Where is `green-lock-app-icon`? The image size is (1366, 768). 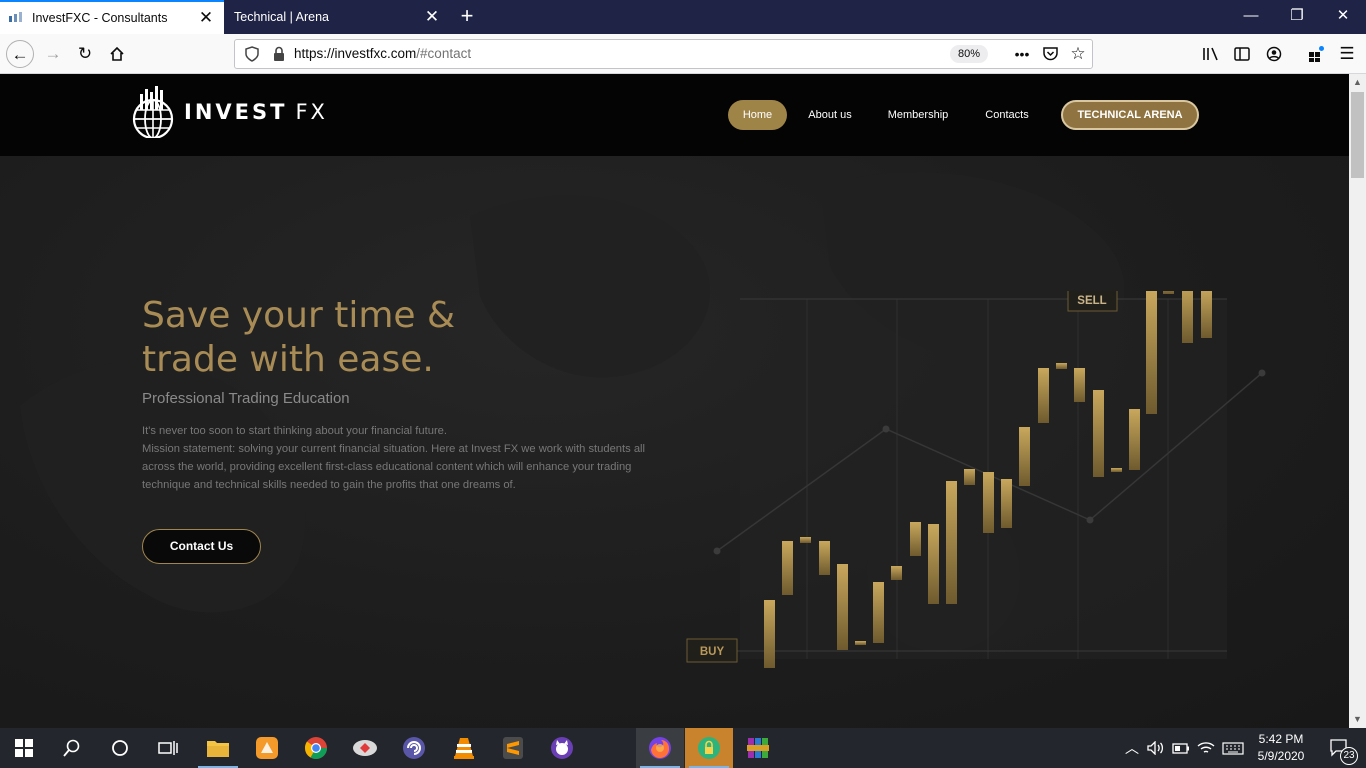 green-lock-app-icon is located at coordinates (709, 748).